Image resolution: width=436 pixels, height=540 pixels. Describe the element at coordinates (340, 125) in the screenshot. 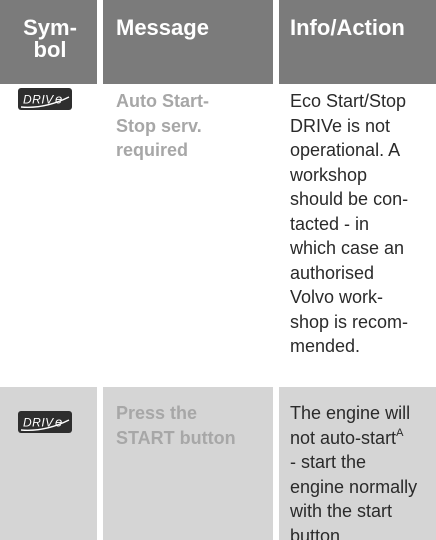

I see `info-line: DRIVe is not` at that location.